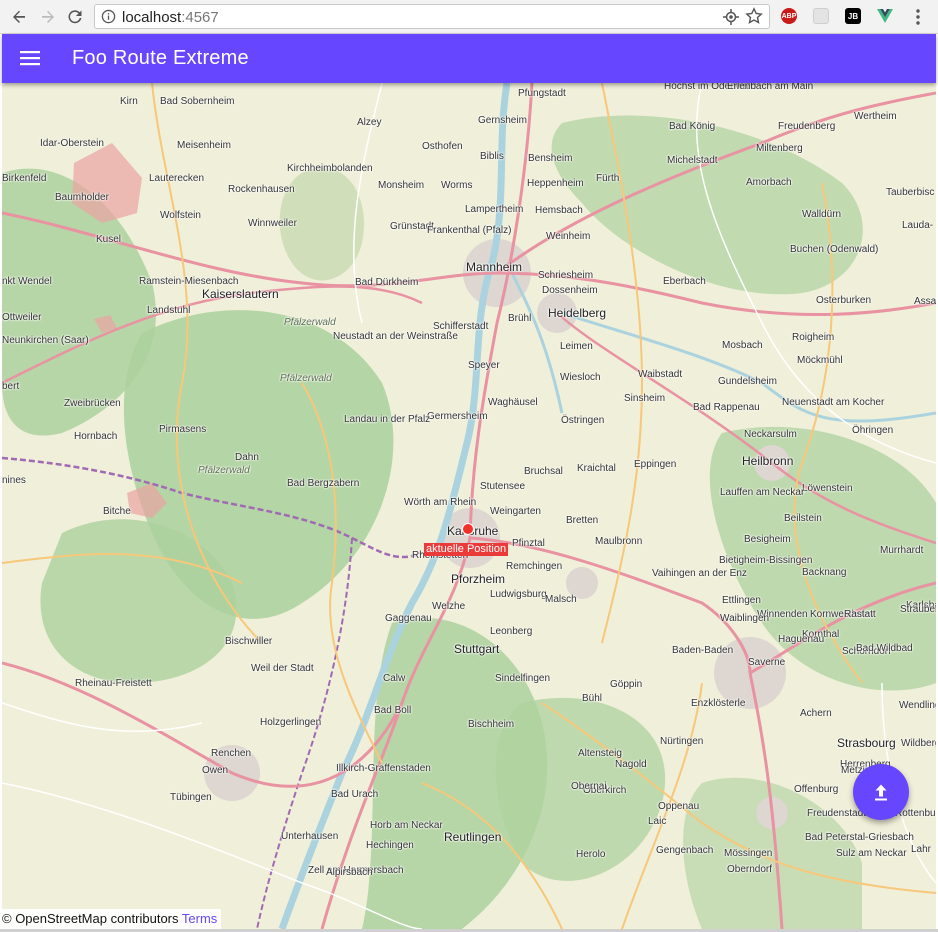  Describe the element at coordinates (401, 185) in the screenshot. I see `map-place-label: Monsheim` at that location.